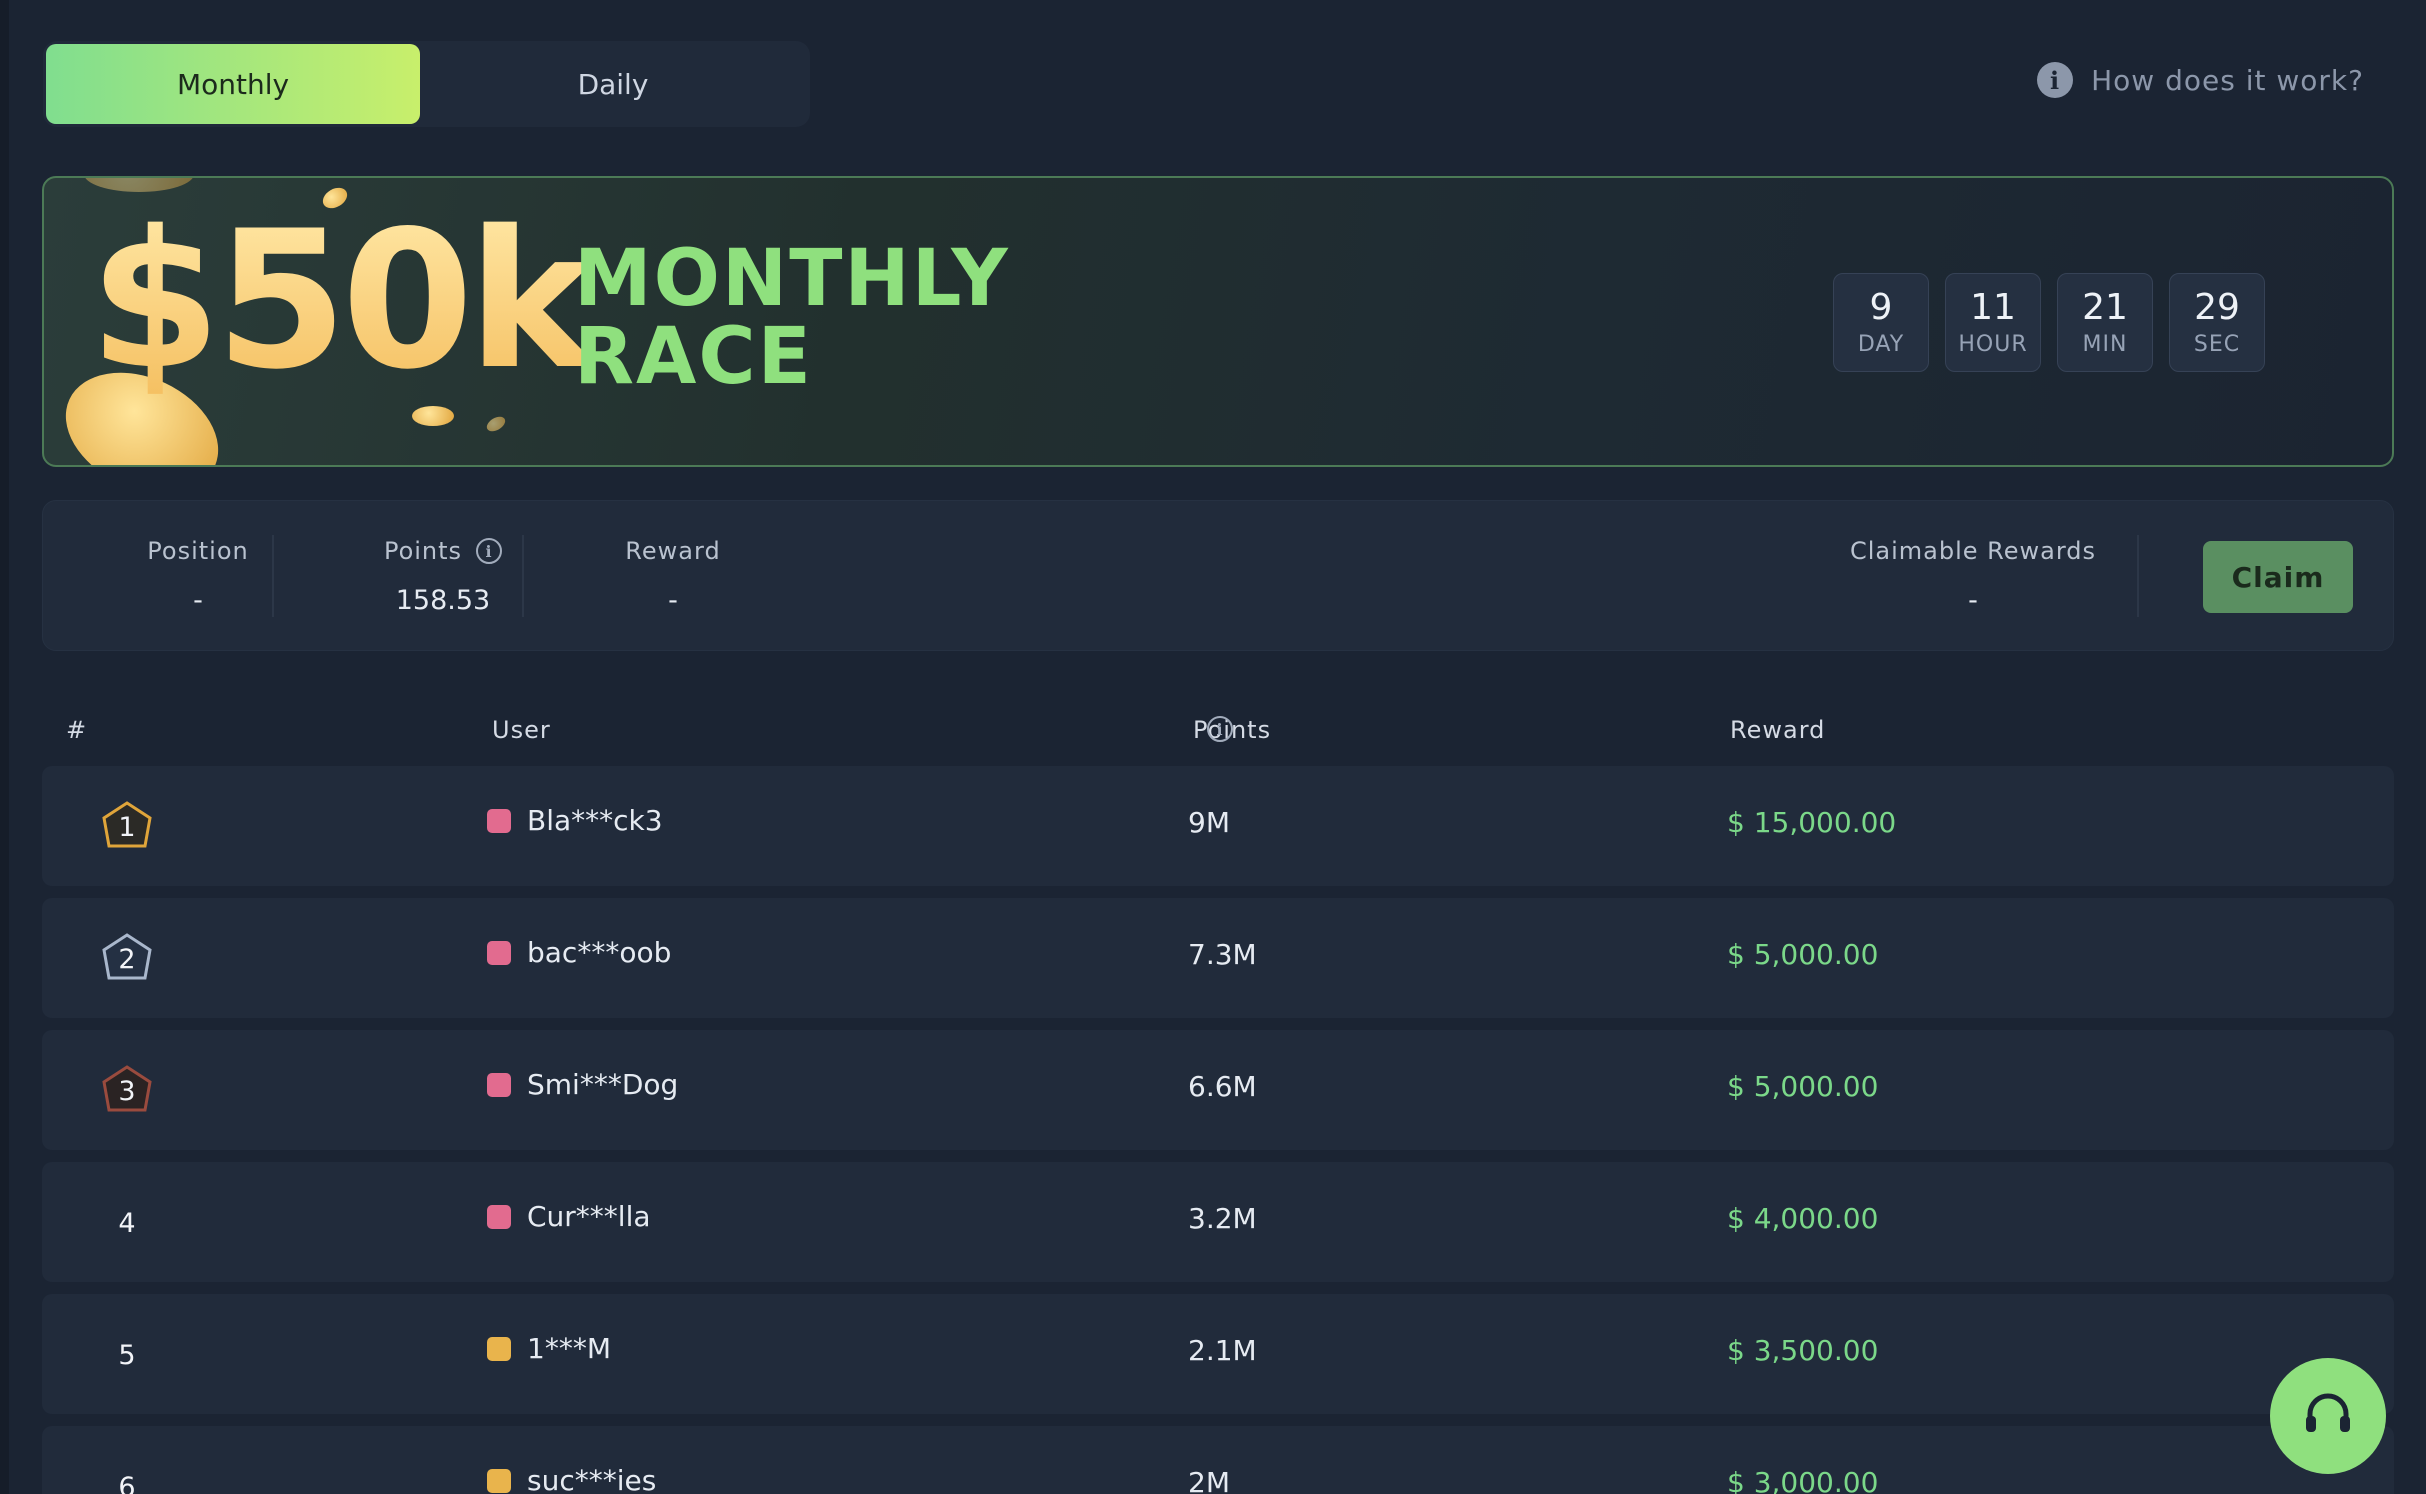 This screenshot has height=1494, width=2426. What do you see at coordinates (693, 357) in the screenshot?
I see `race-title-line2: RACE` at bounding box center [693, 357].